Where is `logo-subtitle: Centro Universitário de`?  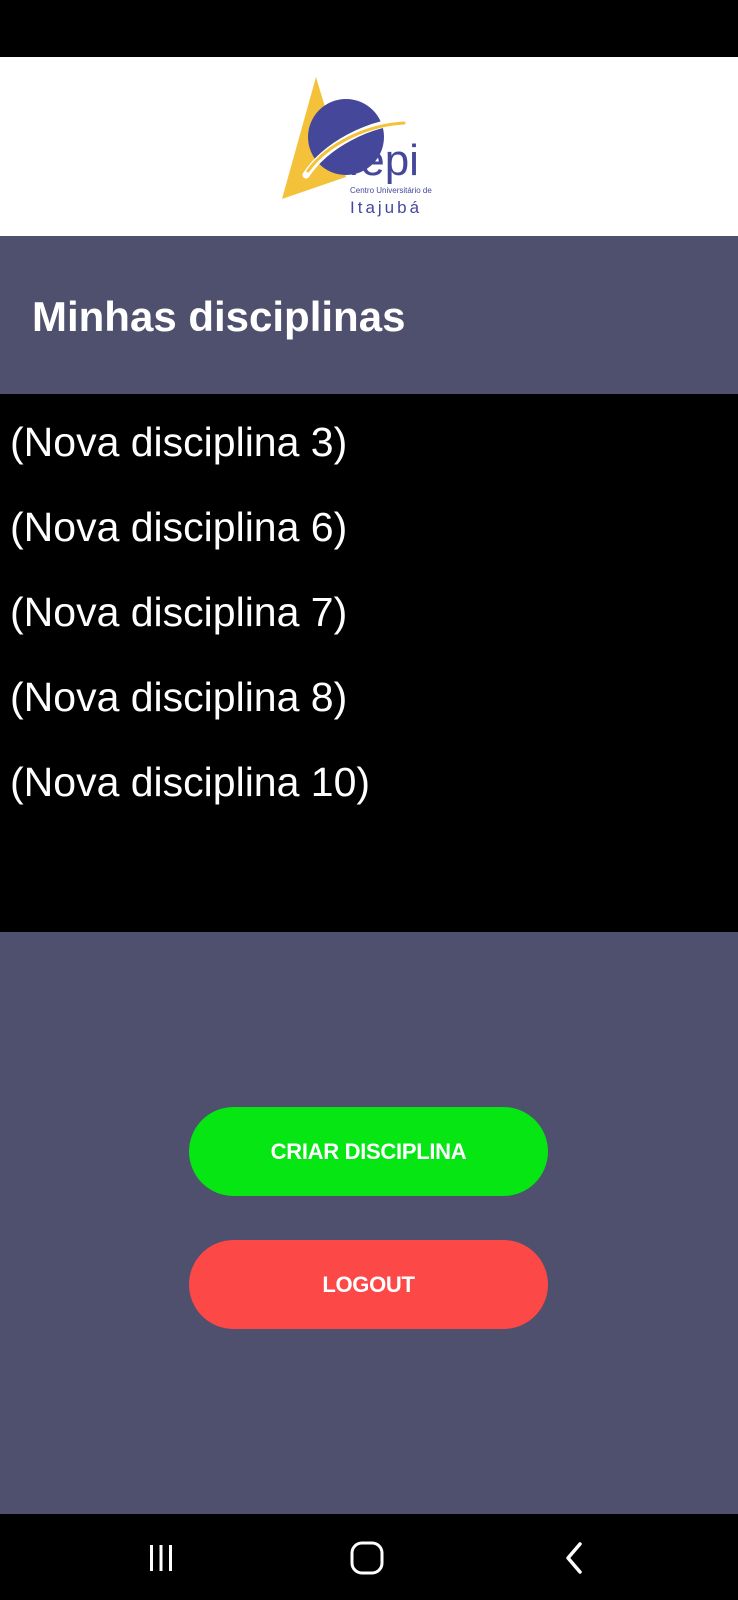 logo-subtitle: Centro Universitário de is located at coordinates (391, 190).